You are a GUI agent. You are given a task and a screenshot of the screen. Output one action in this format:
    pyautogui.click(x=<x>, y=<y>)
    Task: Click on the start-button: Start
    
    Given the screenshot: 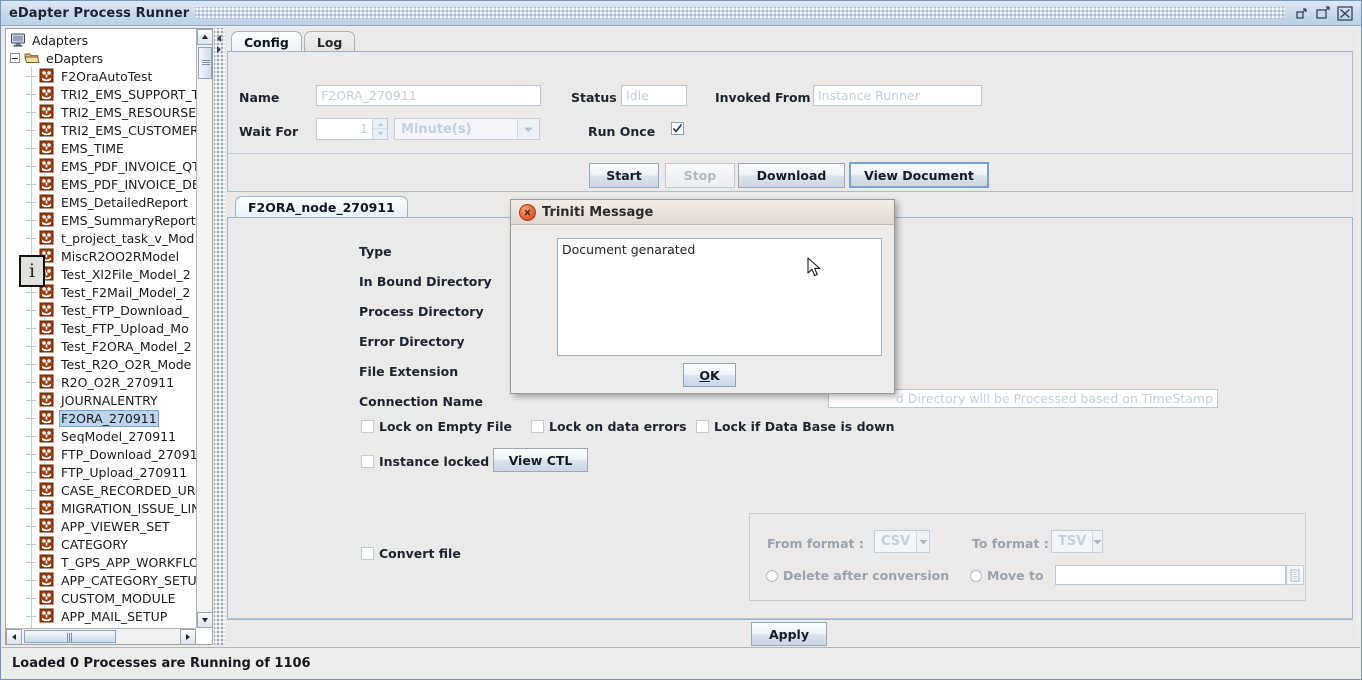 What is the action you would take?
    pyautogui.click(x=624, y=175)
    